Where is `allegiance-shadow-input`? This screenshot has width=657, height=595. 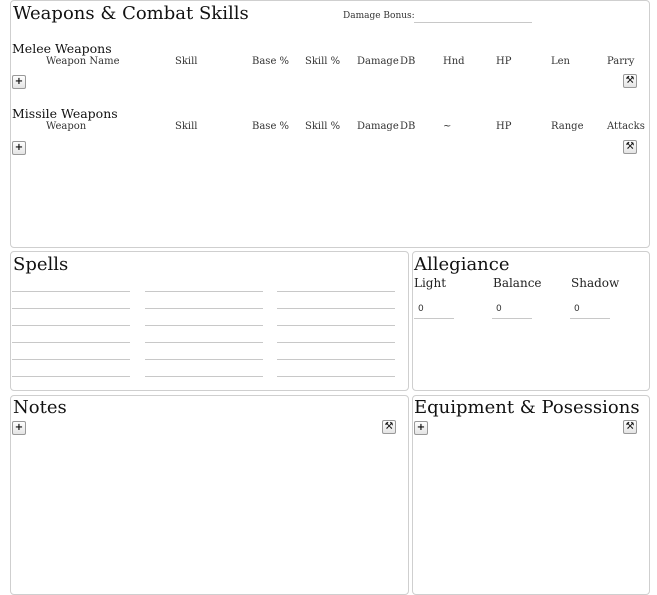
allegiance-shadow-input is located at coordinates (590, 309).